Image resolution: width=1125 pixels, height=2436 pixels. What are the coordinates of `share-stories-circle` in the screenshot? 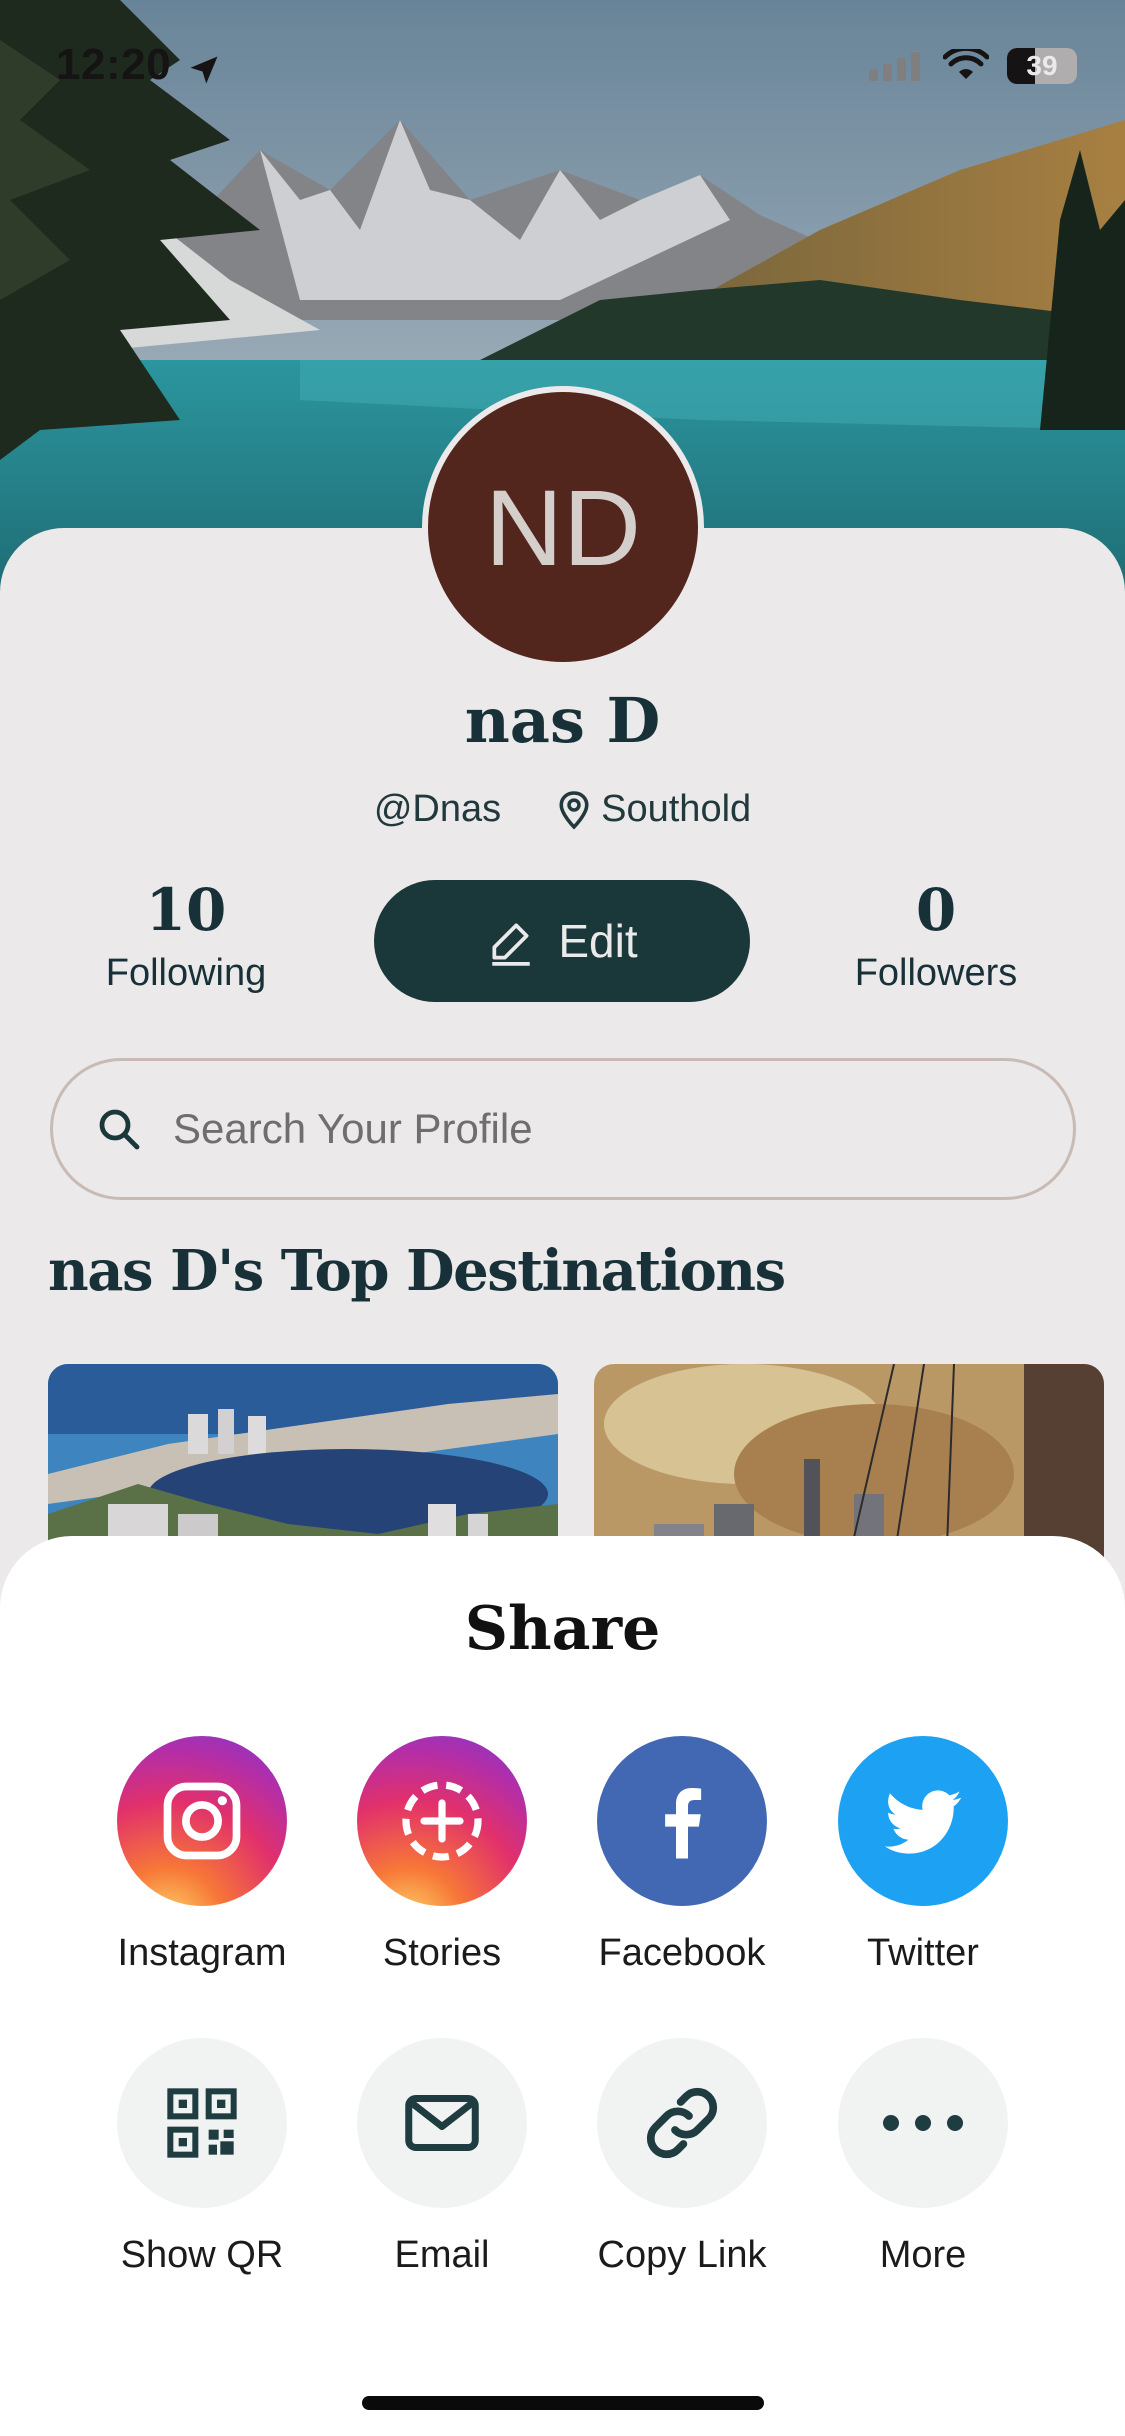 It's located at (442, 1821).